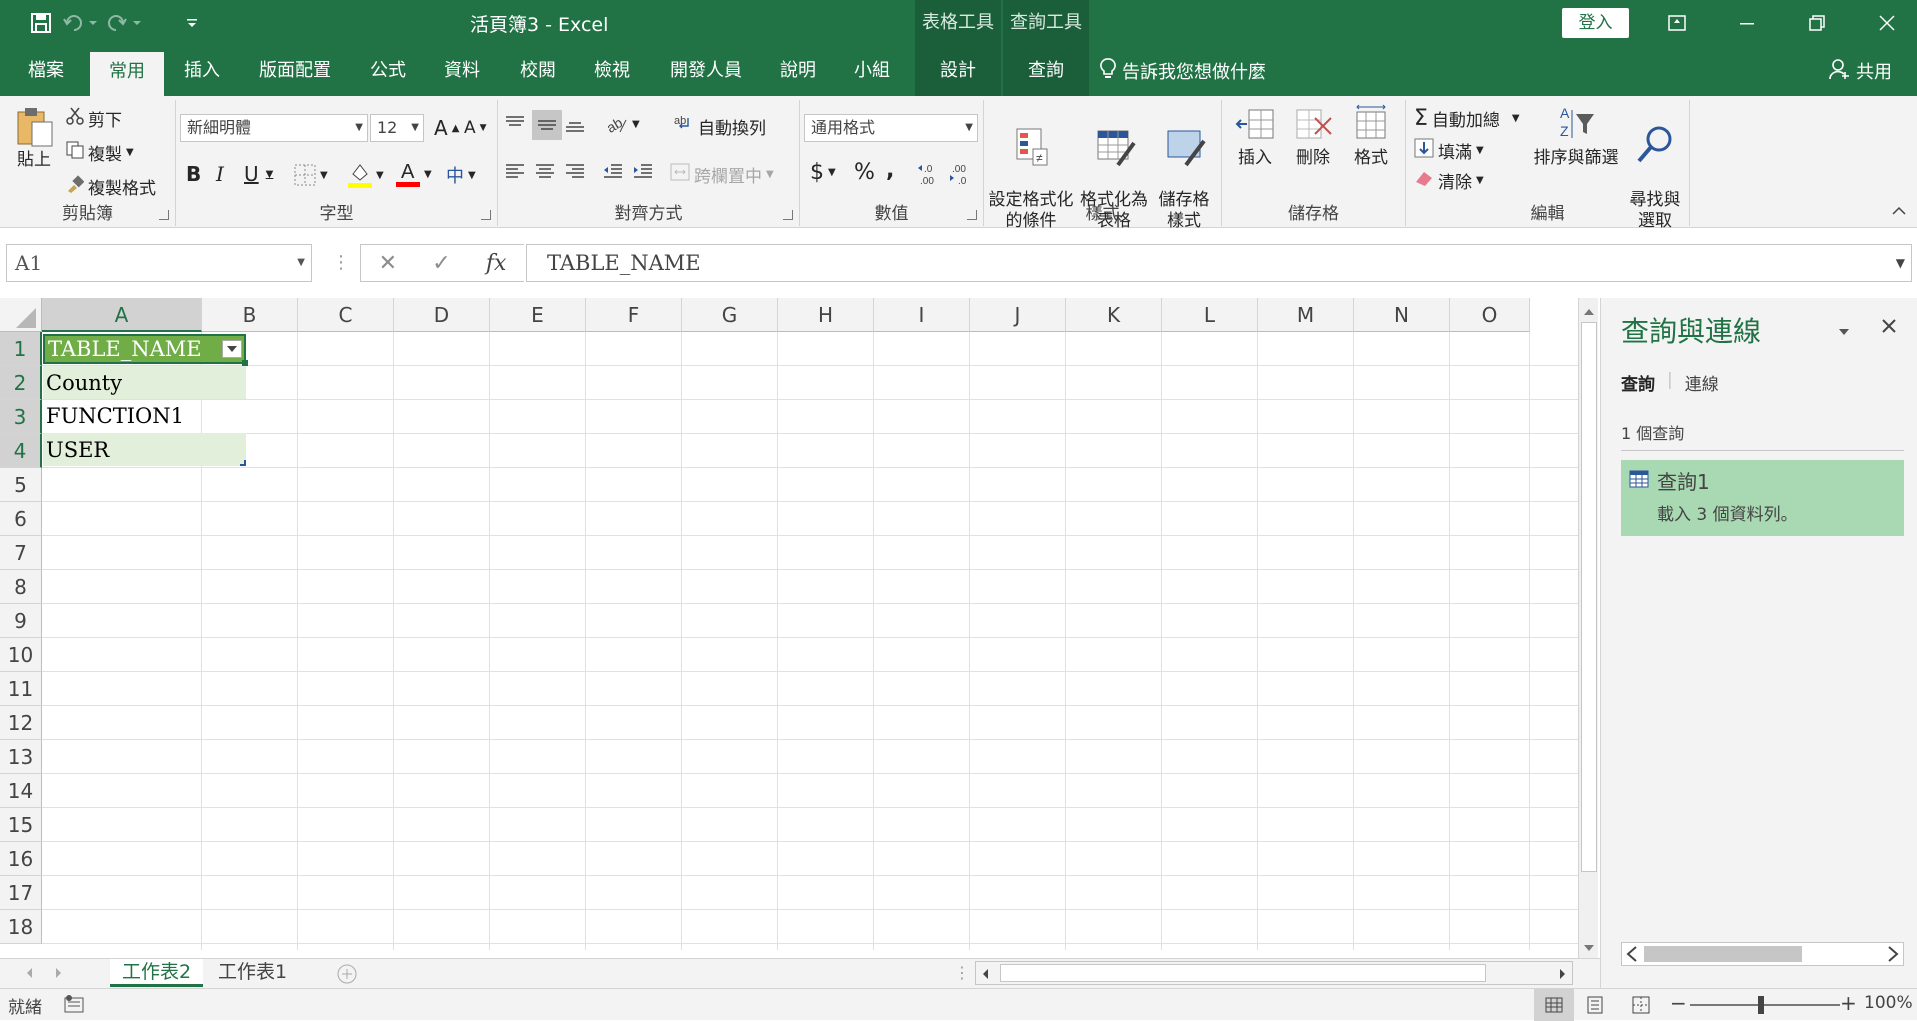  Describe the element at coordinates (1888, 1003) in the screenshot. I see `zoom-level: 100%` at that location.